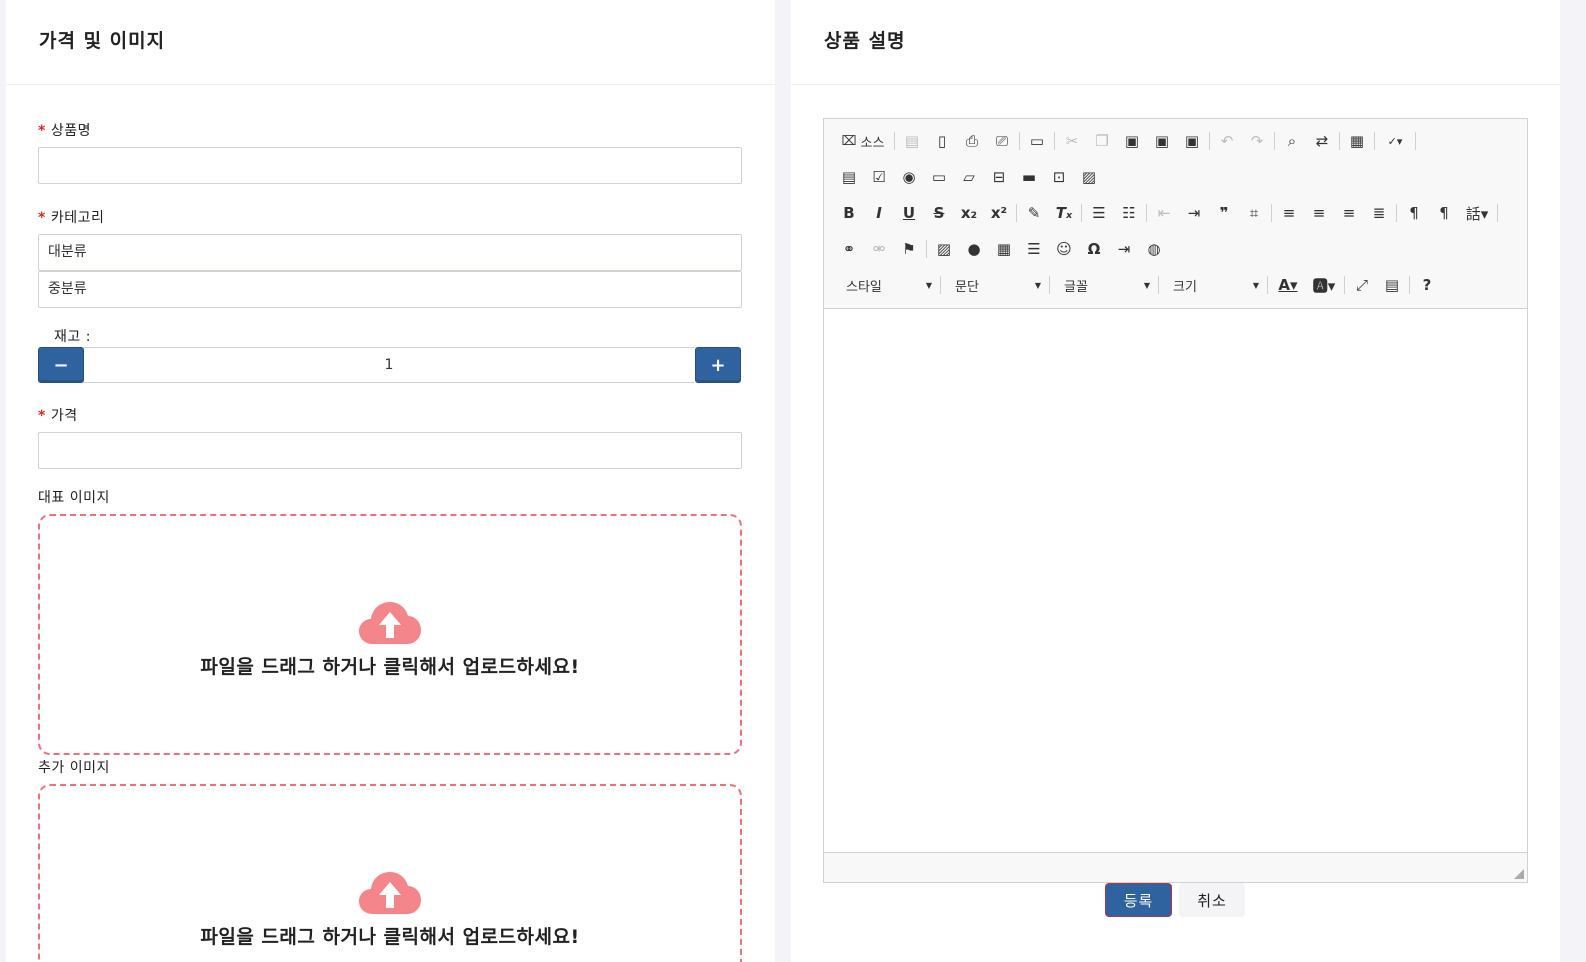 The width and height of the screenshot is (1586, 962). I want to click on main-image-label: 대표 이미지, so click(74, 498).